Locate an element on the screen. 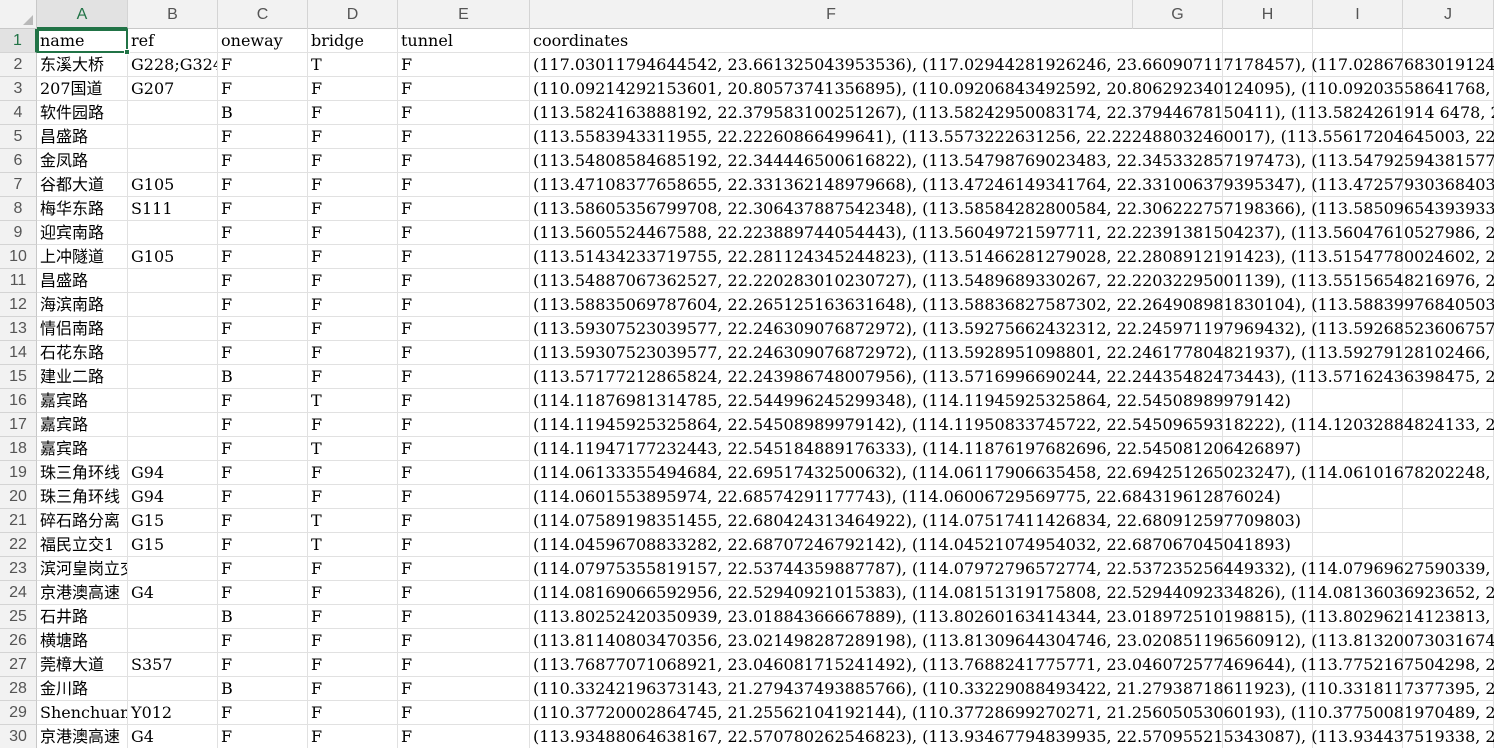 The width and height of the screenshot is (1494, 748). row-number: 27 is located at coordinates (18, 665).